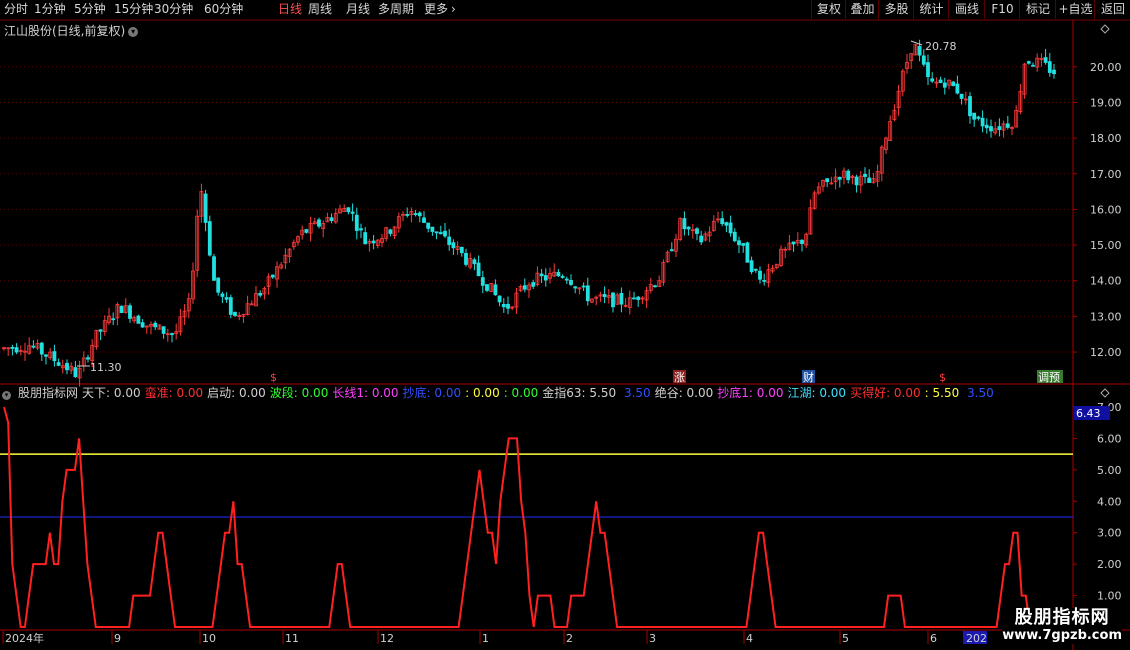  Describe the element at coordinates (1106, 138) in the screenshot. I see `price-tick-label: 18.00` at that location.